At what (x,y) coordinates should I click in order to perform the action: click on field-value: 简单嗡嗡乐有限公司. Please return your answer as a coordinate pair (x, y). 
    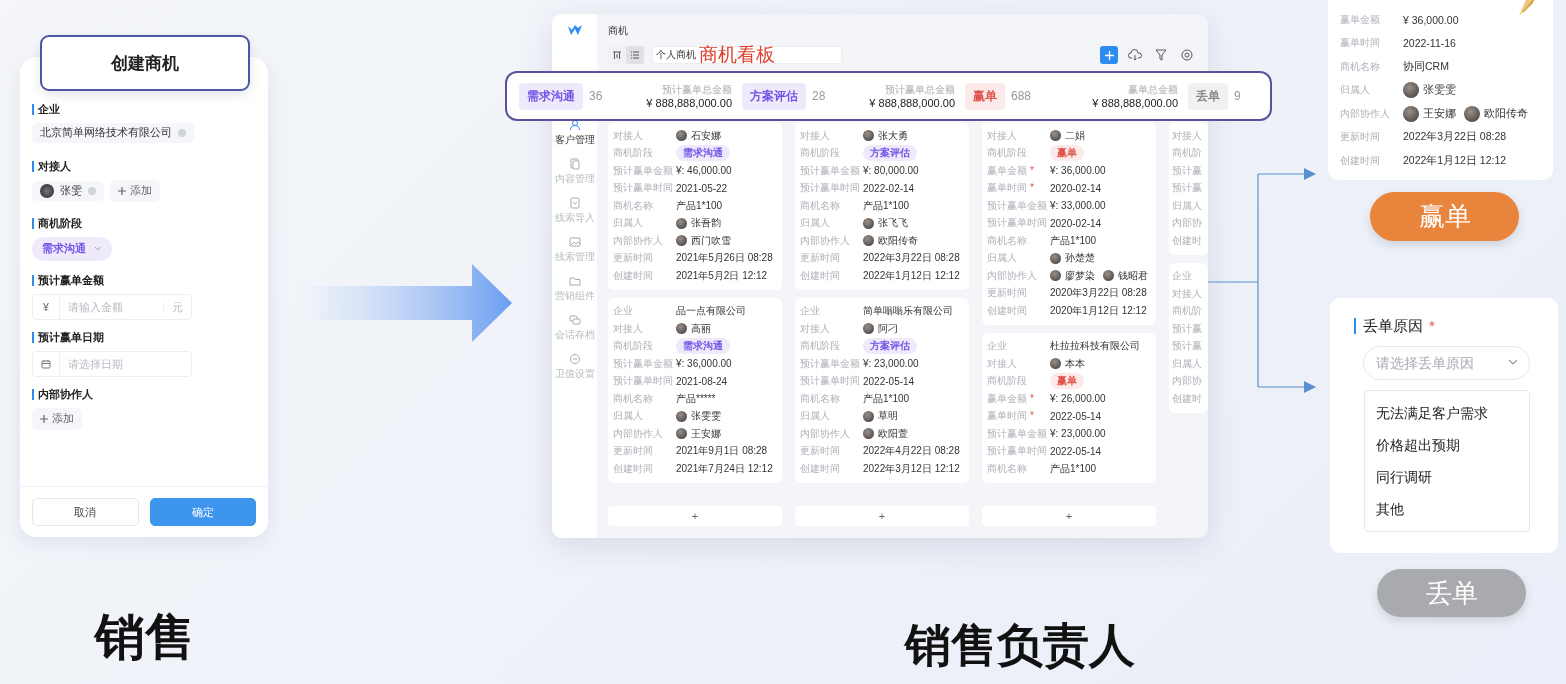
    Looking at the image, I should click on (908, 311).